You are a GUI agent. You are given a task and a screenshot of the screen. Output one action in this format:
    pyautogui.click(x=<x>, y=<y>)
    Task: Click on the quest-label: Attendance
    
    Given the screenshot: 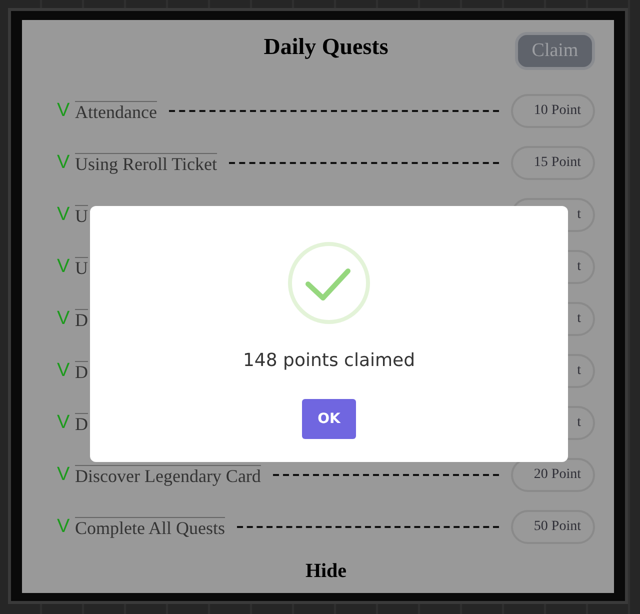 What is the action you would take?
    pyautogui.click(x=116, y=112)
    